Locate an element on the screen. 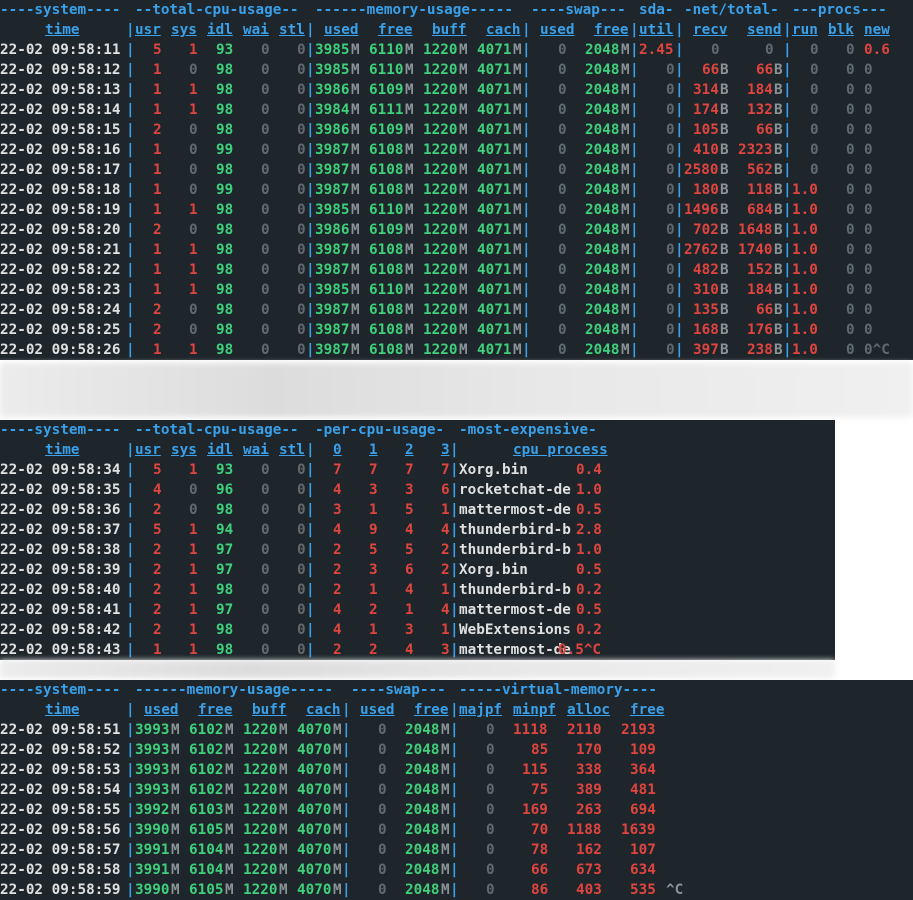 The height and width of the screenshot is (900, 913). column-header: idl is located at coordinates (220, 450).